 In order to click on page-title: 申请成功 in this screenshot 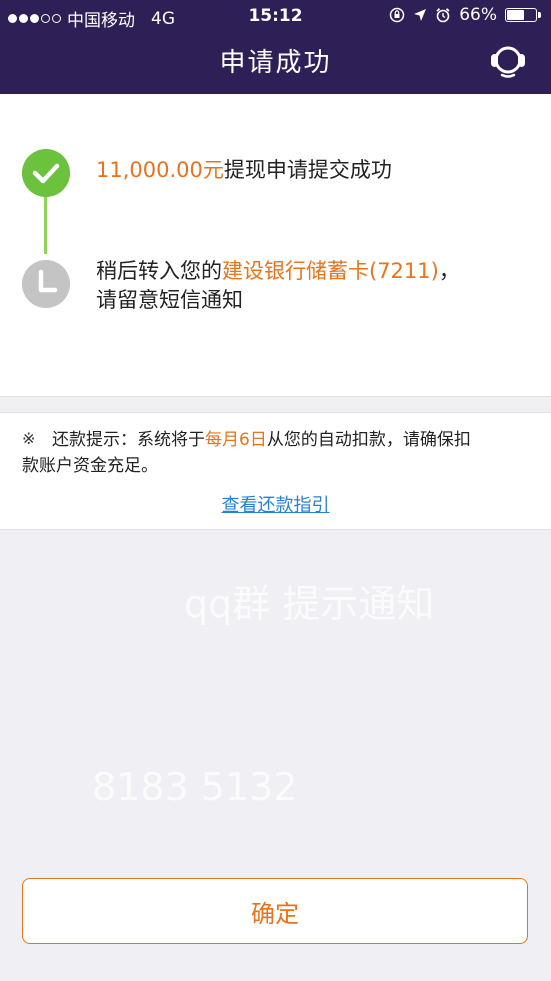, I will do `click(275, 63)`.